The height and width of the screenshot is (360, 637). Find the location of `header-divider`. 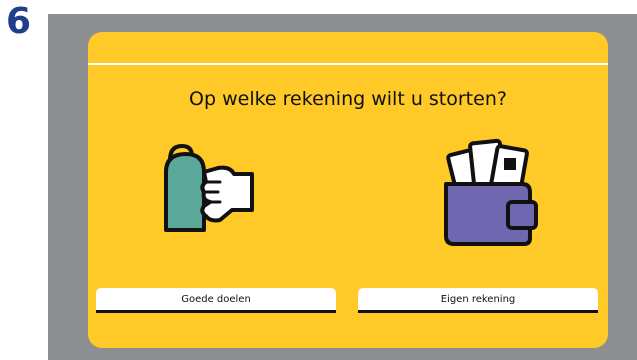

header-divider is located at coordinates (348, 64).